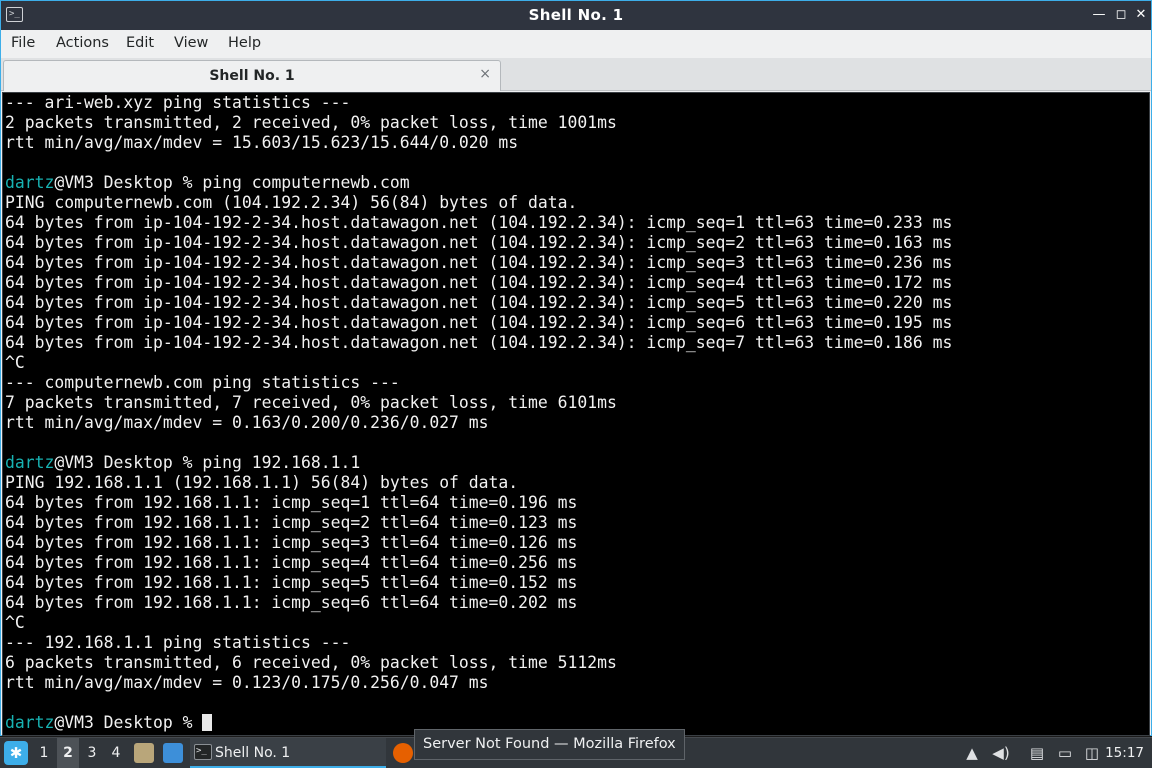  I want to click on tab-close-icon: ×, so click(485, 74).